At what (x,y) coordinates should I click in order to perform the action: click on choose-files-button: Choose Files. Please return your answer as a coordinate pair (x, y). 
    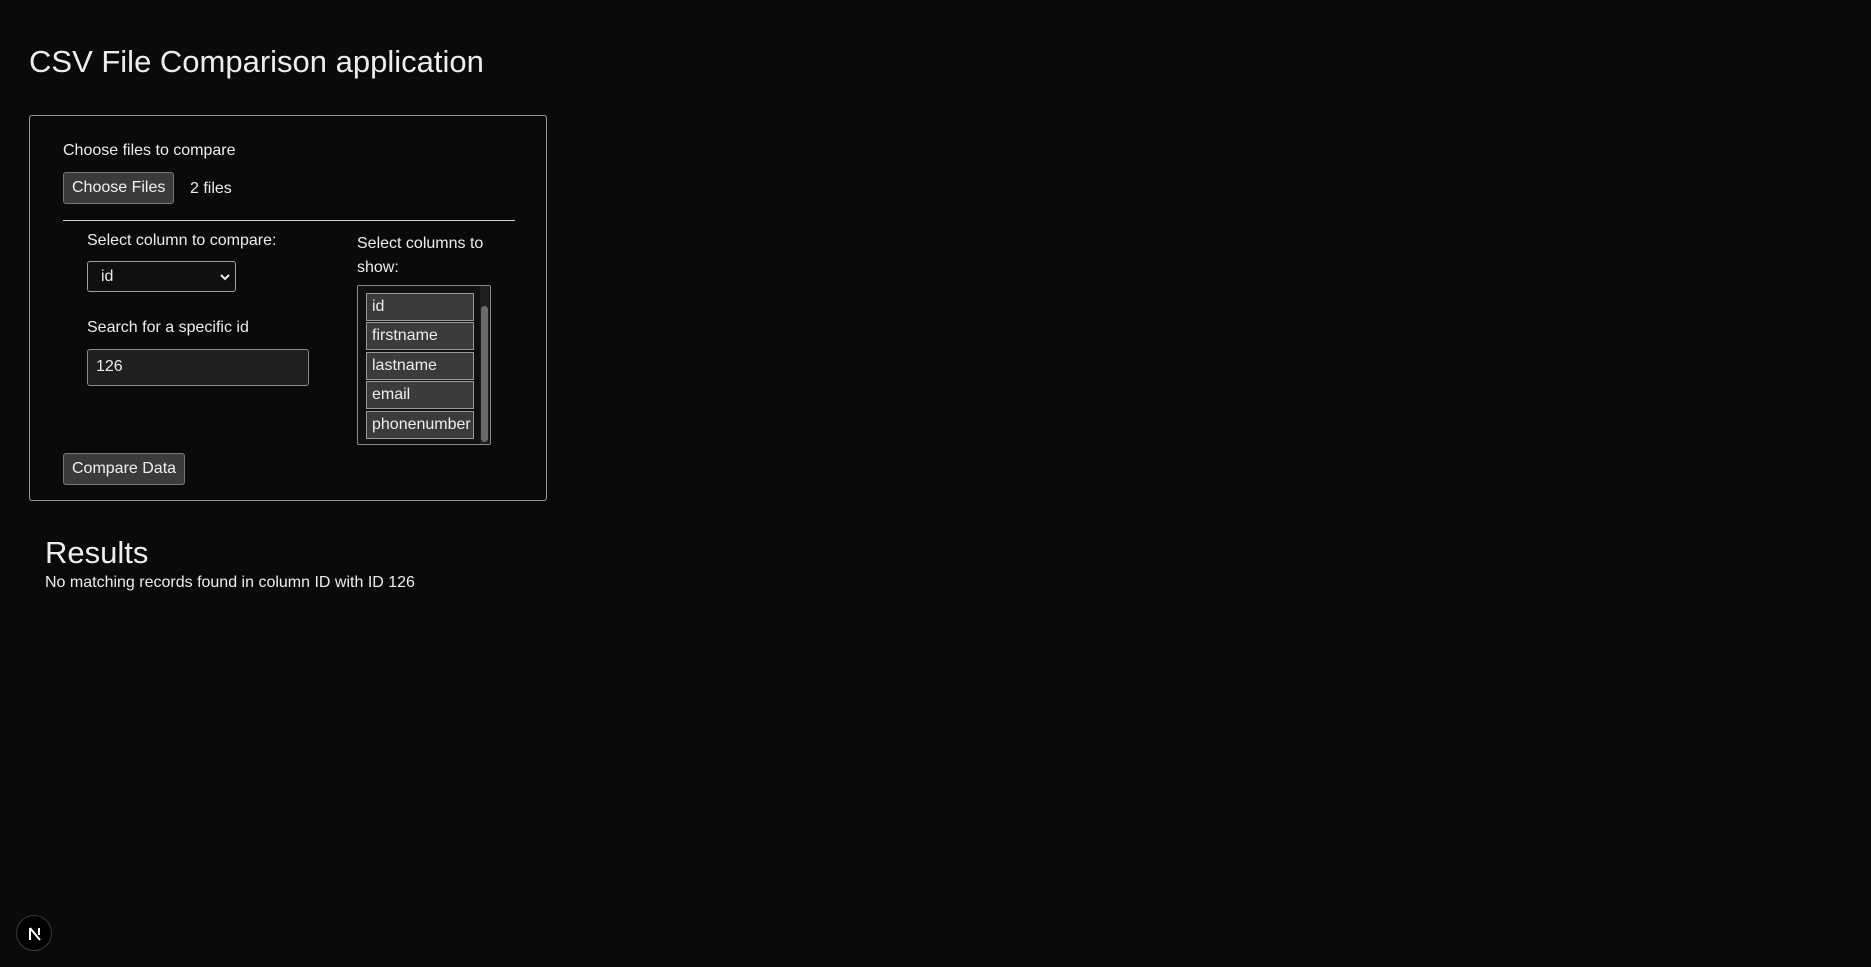
    Looking at the image, I should click on (119, 188).